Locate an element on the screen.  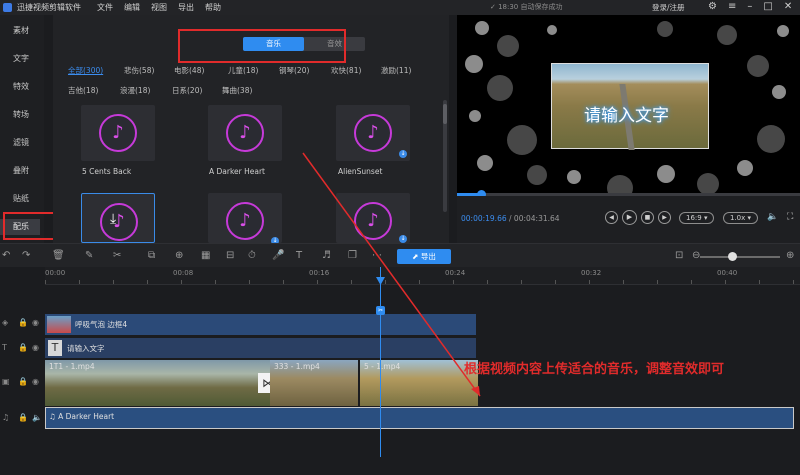
category-happy: 欢快(81) is located at coordinates (346, 70).